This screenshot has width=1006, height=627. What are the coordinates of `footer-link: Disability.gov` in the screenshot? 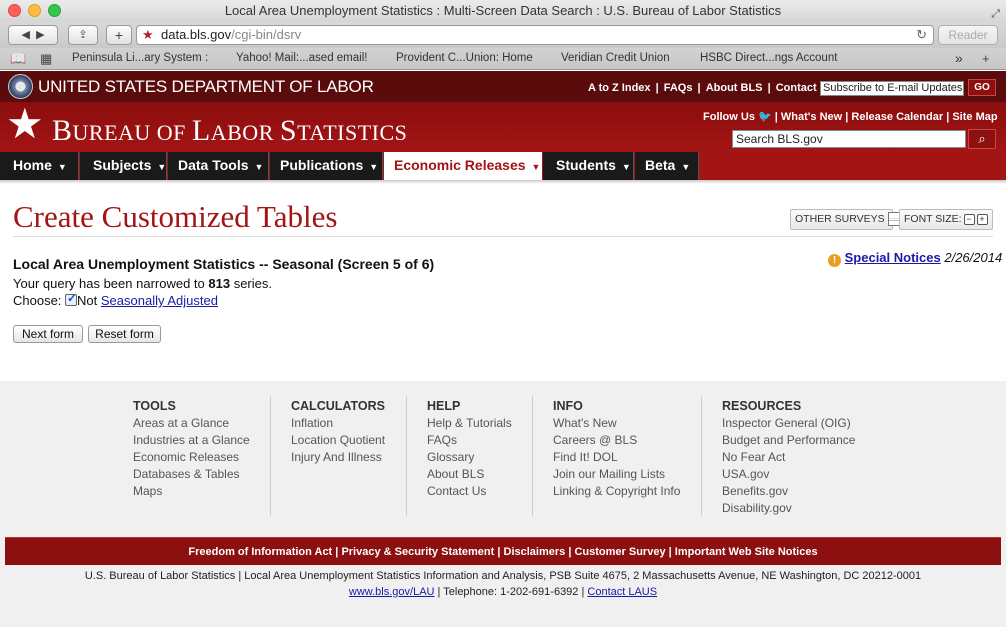 It's located at (788, 508).